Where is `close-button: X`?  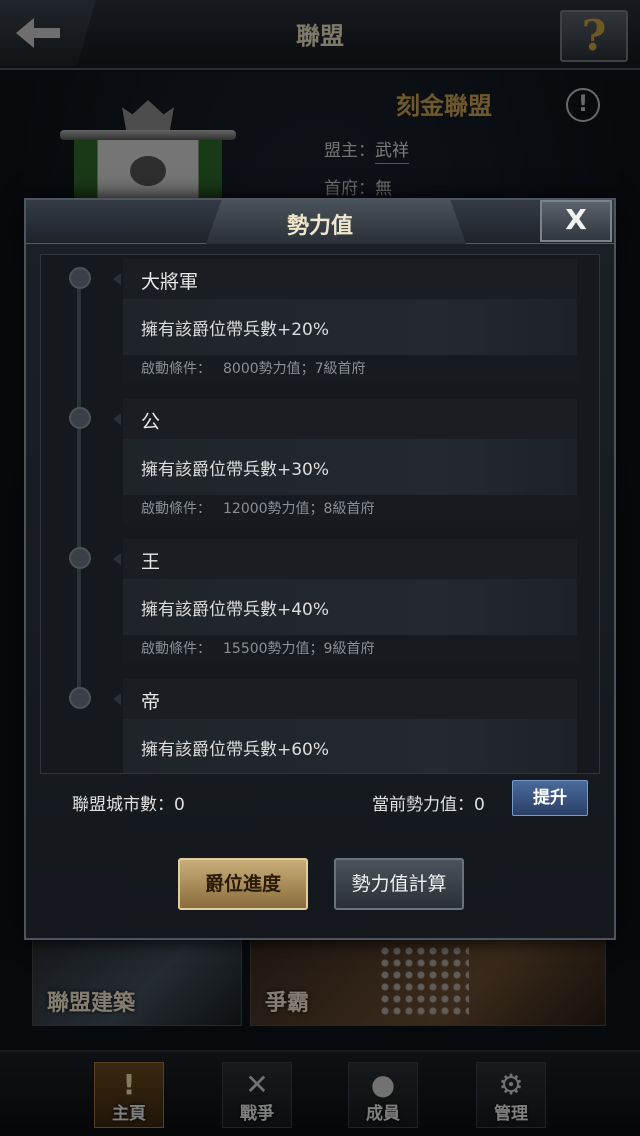
close-button: X is located at coordinates (576, 221).